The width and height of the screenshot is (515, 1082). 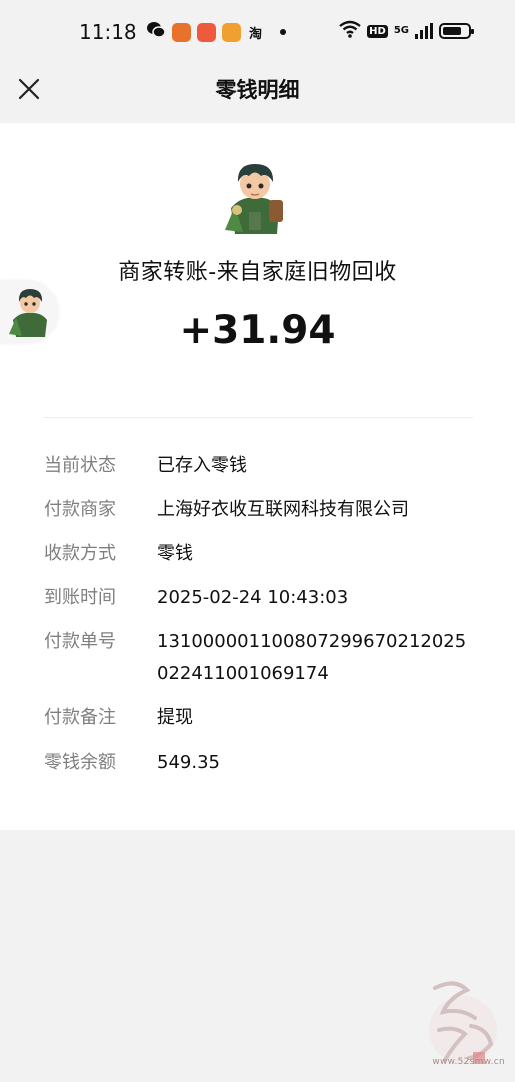 I want to click on title-bar: 零钱明细, so click(x=257, y=92).